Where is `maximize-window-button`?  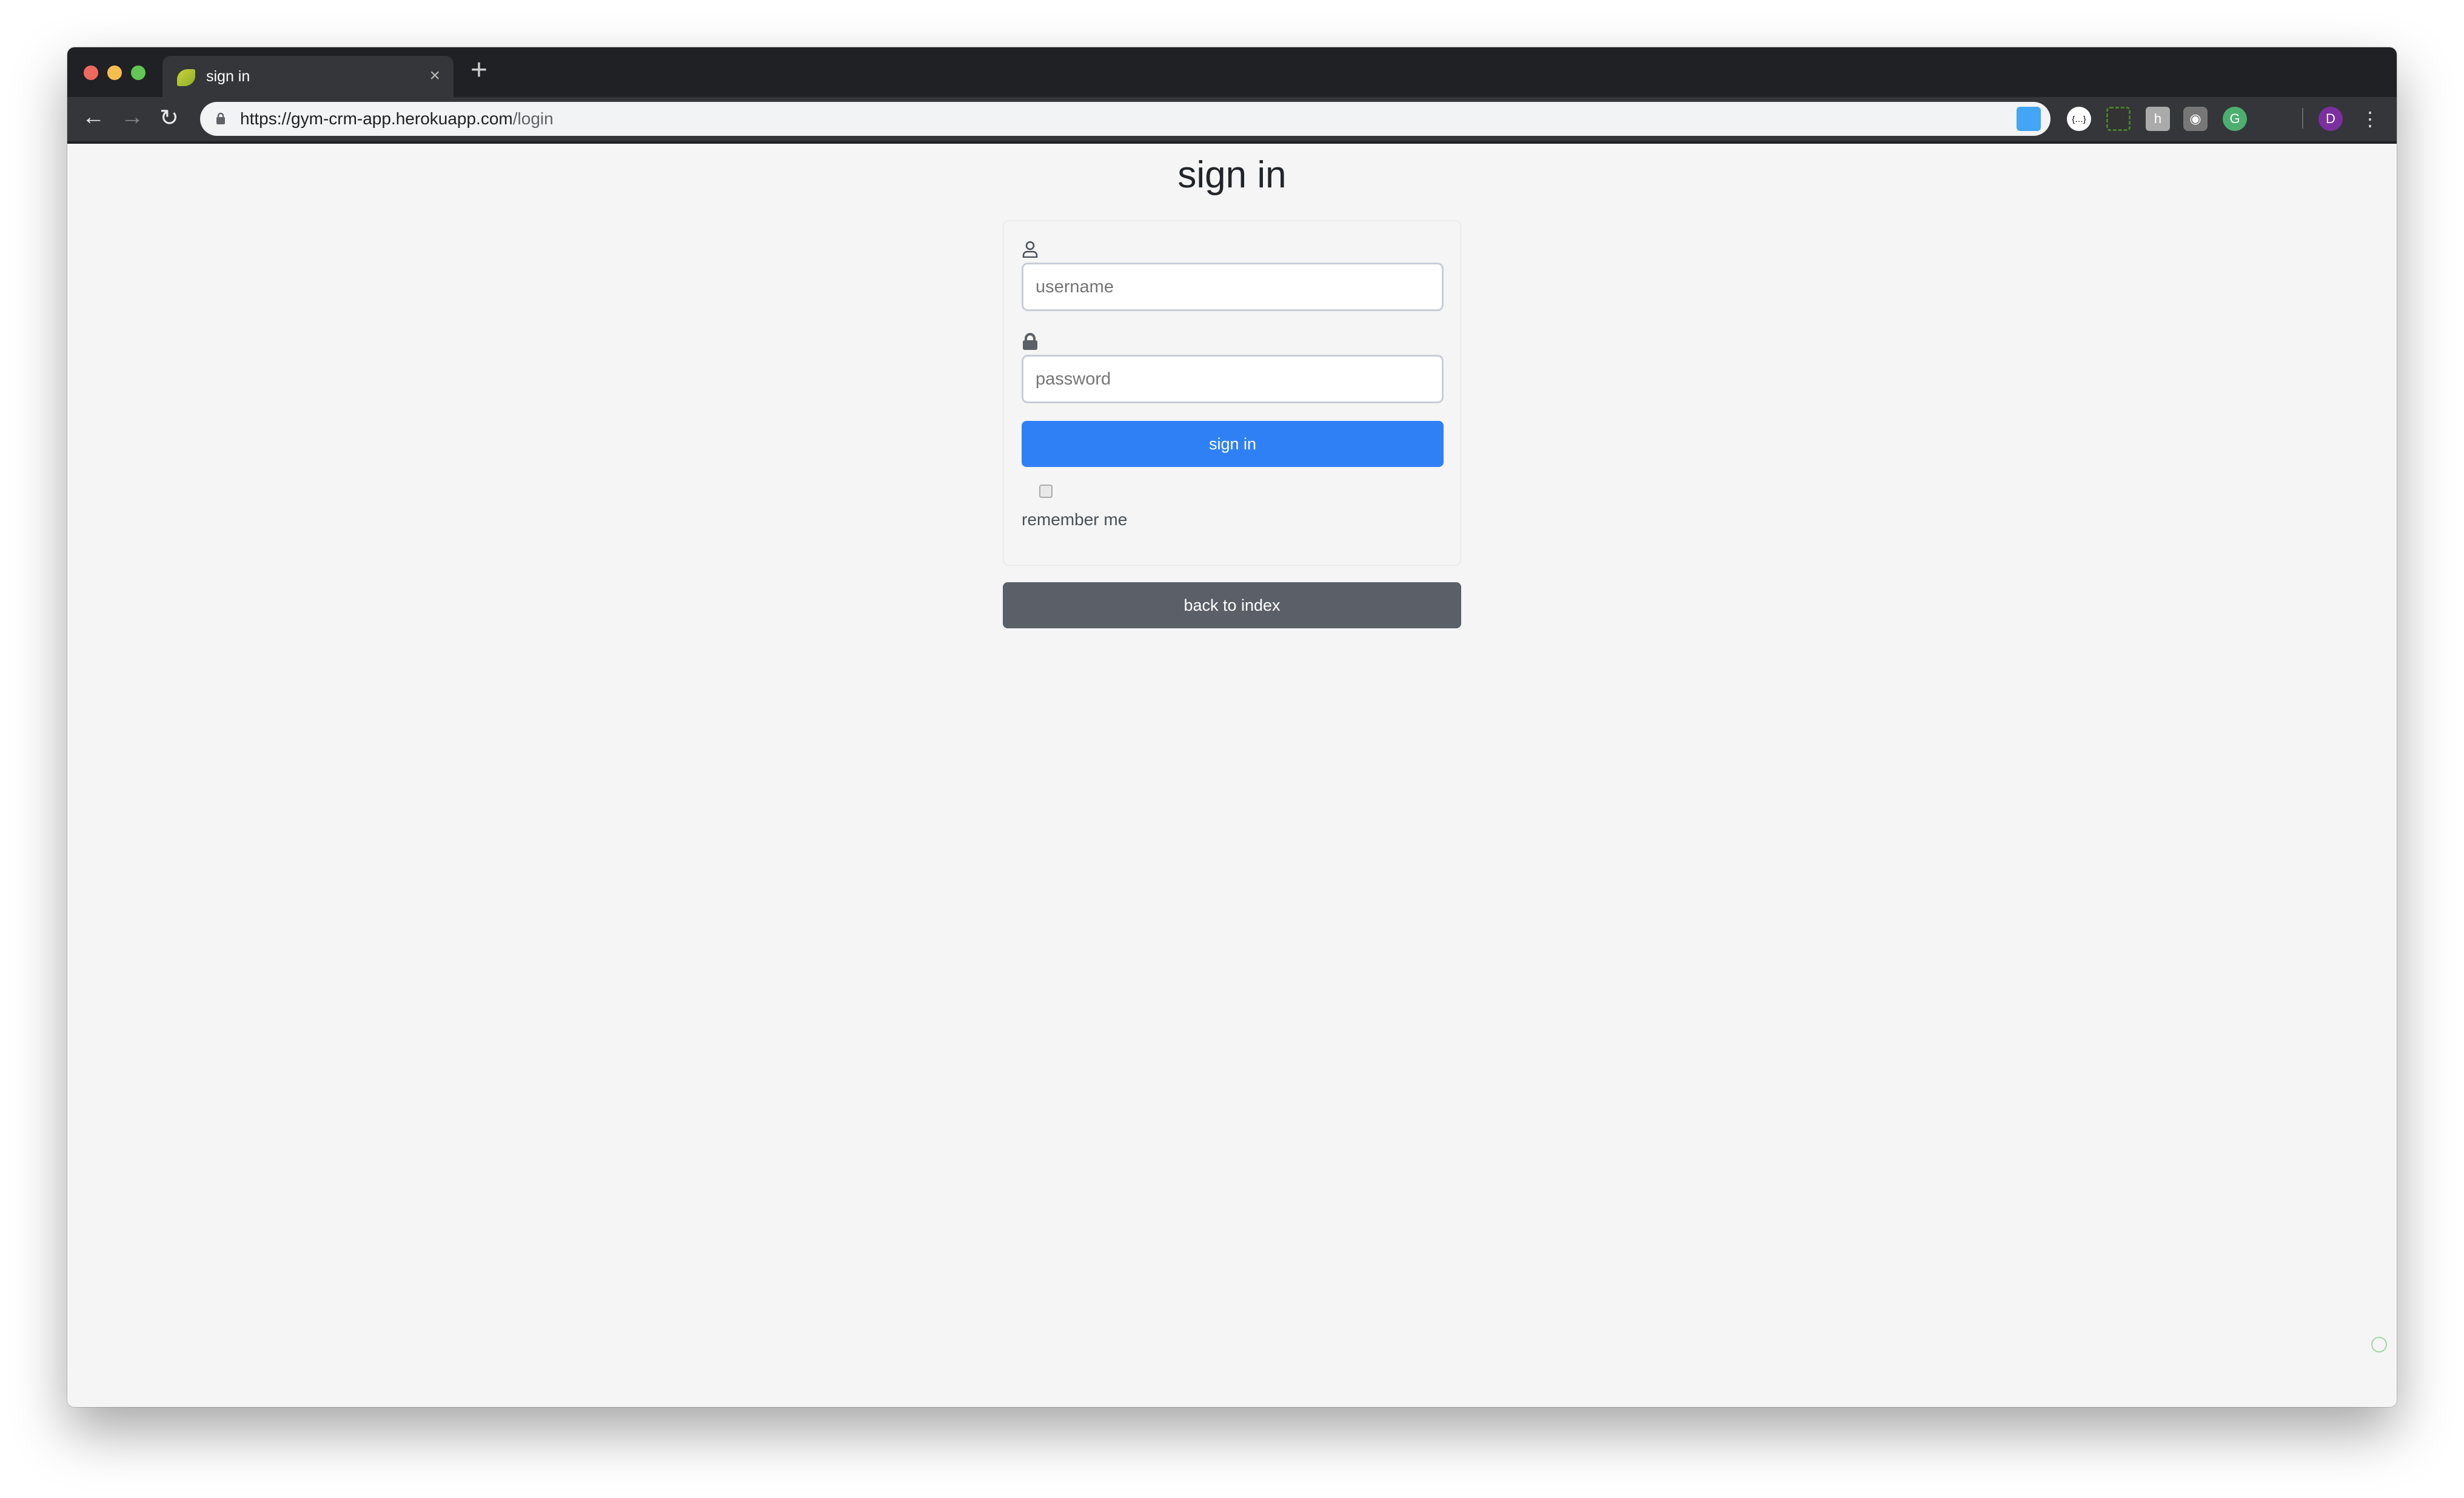 maximize-window-button is located at coordinates (138, 72).